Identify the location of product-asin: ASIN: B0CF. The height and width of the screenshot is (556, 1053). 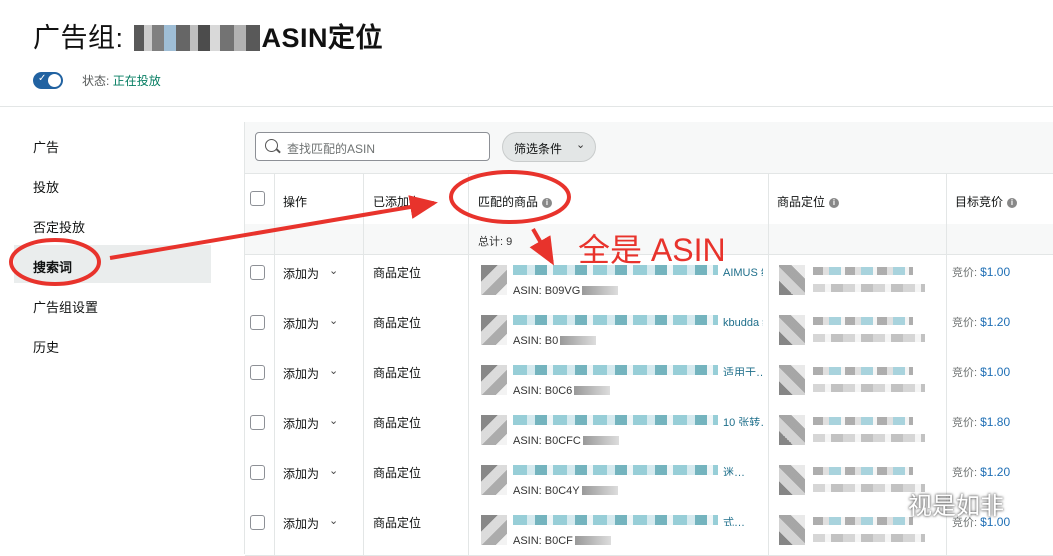
(562, 541).